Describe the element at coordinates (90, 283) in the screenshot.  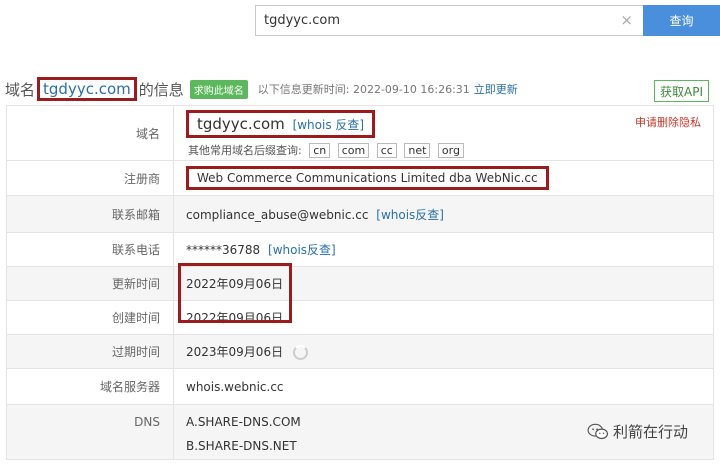
I see `label-updated: 更新时间` at that location.